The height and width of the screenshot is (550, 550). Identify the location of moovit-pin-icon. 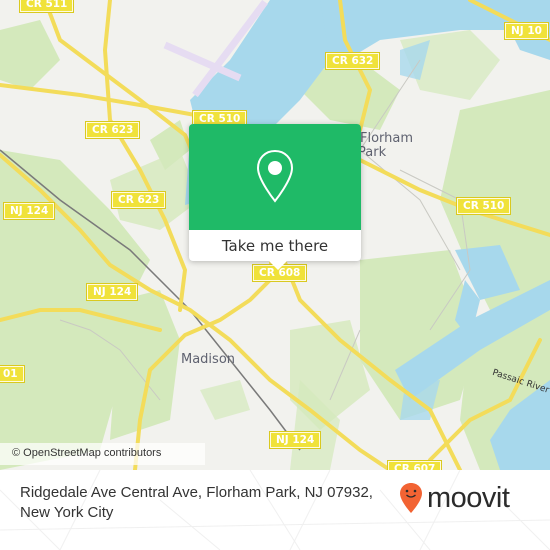
(411, 497).